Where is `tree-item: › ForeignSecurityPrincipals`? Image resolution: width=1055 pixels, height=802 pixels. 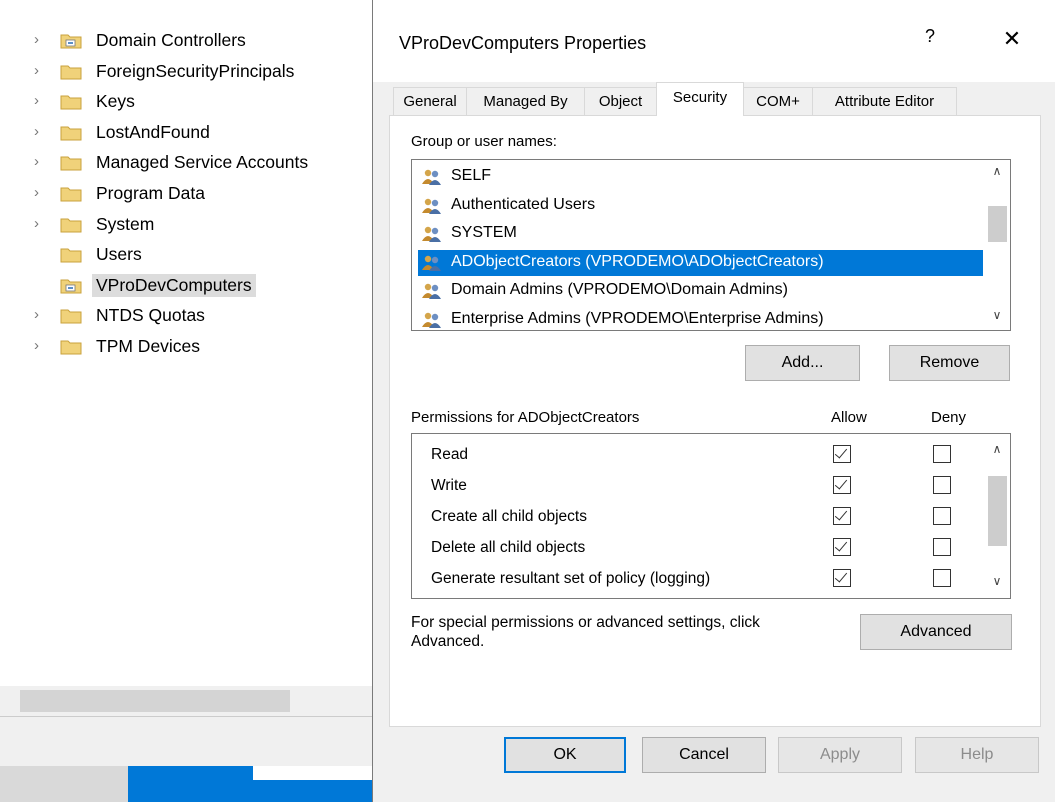 tree-item: › ForeignSecurityPrincipals is located at coordinates (186, 71).